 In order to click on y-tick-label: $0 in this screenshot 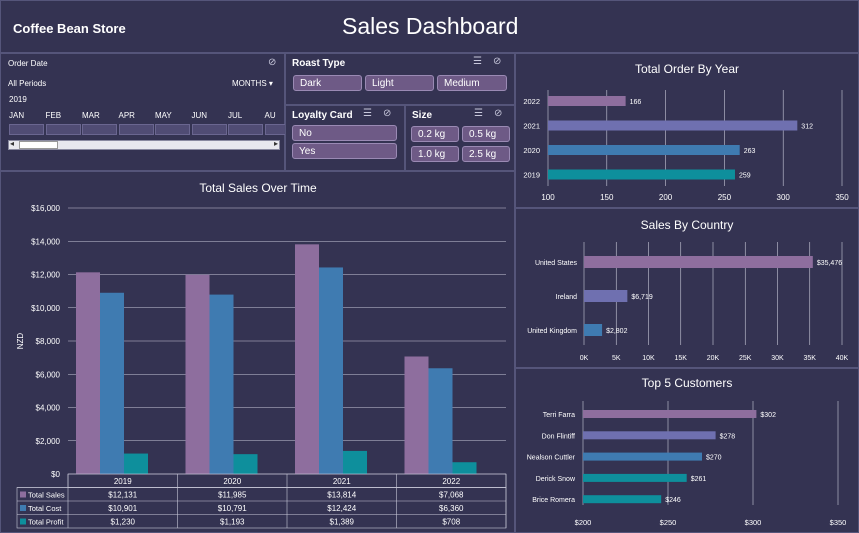, I will do `click(55, 474)`.